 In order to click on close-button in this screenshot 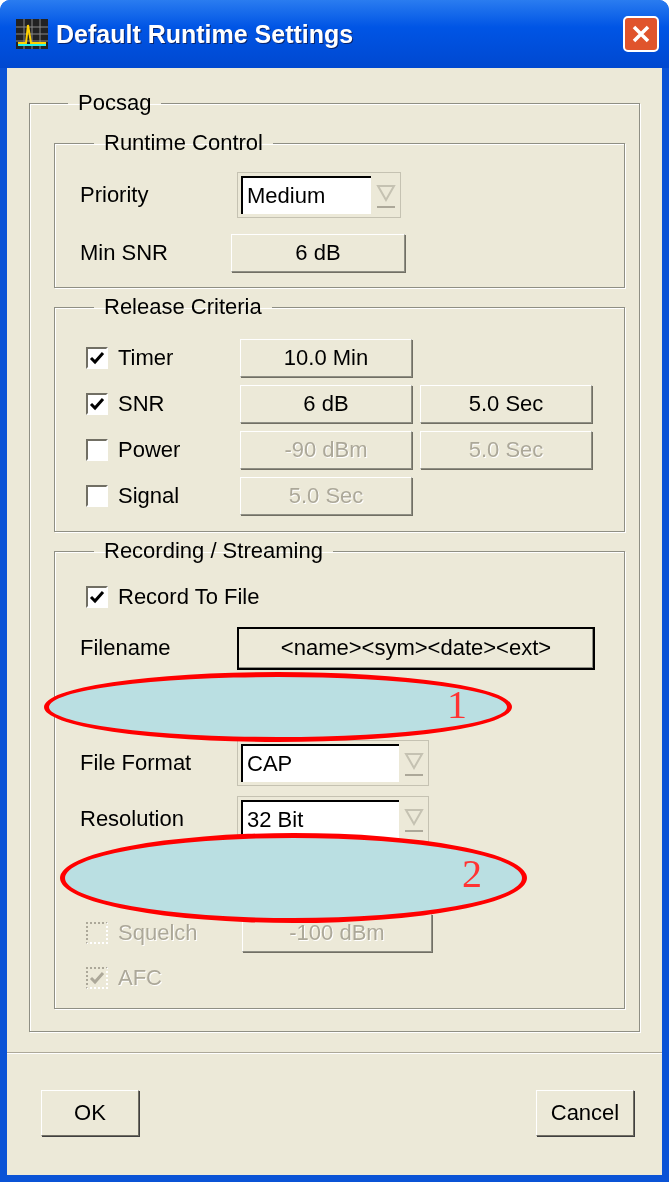, I will do `click(641, 34)`.